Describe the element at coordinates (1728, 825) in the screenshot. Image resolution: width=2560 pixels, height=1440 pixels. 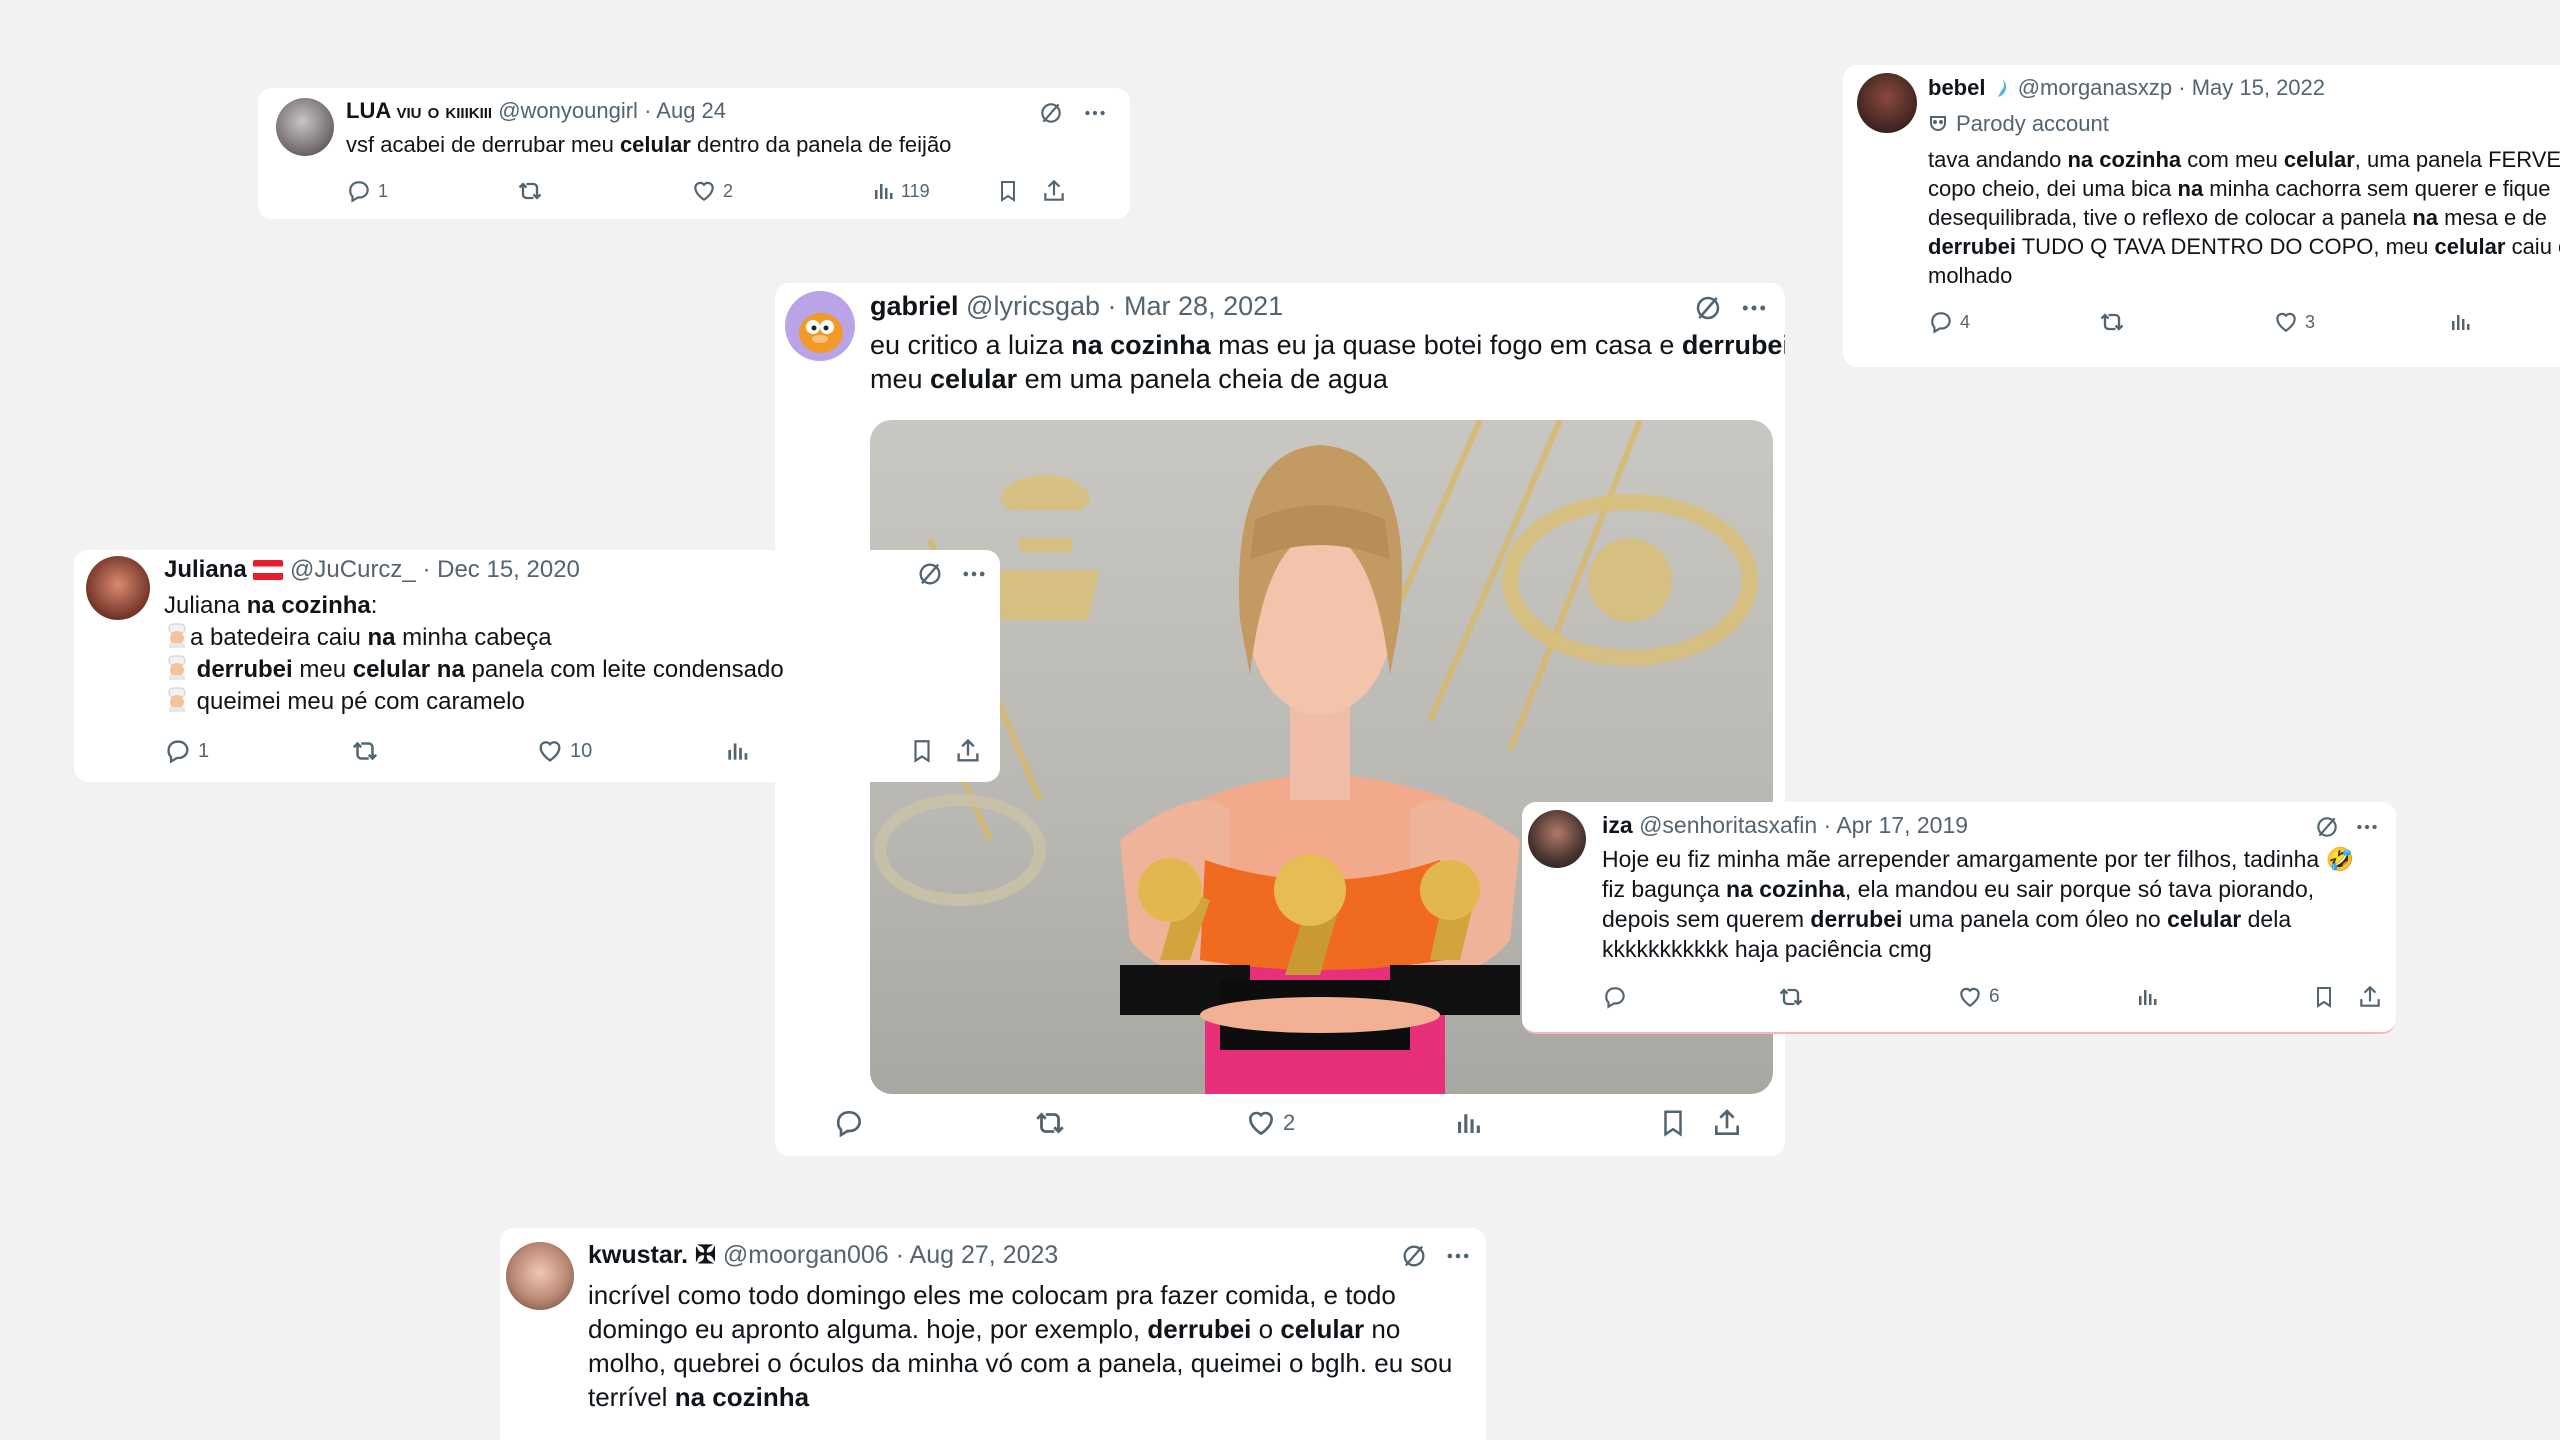
I see `user-handle: @senhoritasxafin` at that location.